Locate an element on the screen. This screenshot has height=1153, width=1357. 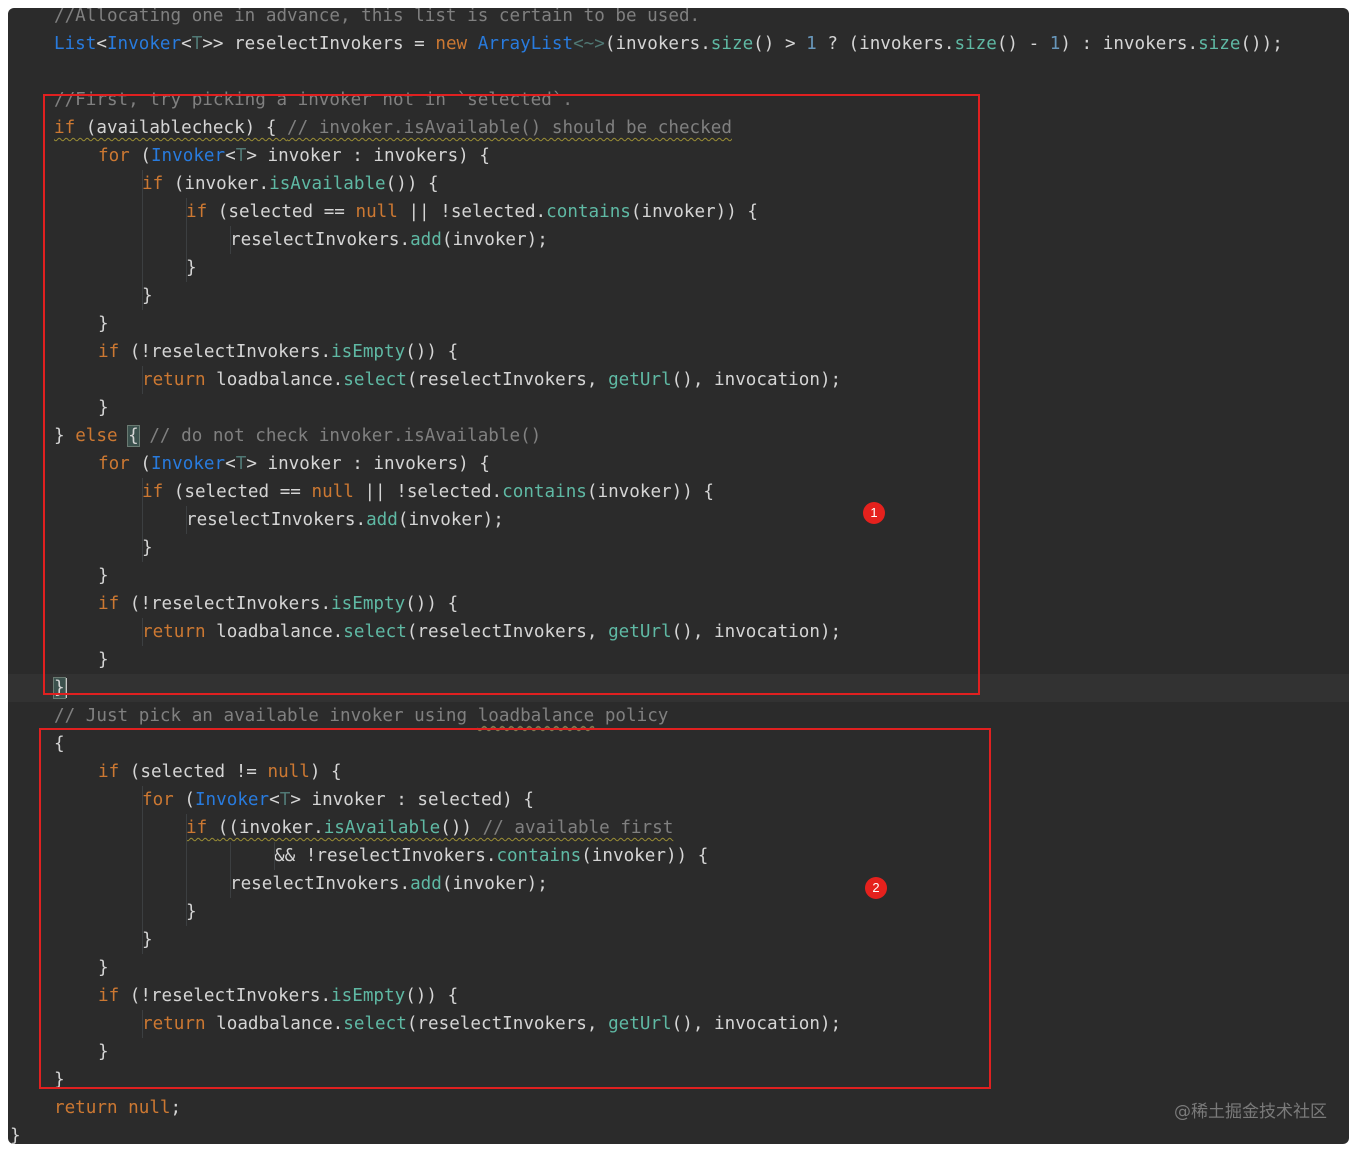
code-token: new is located at coordinates (456, 44).